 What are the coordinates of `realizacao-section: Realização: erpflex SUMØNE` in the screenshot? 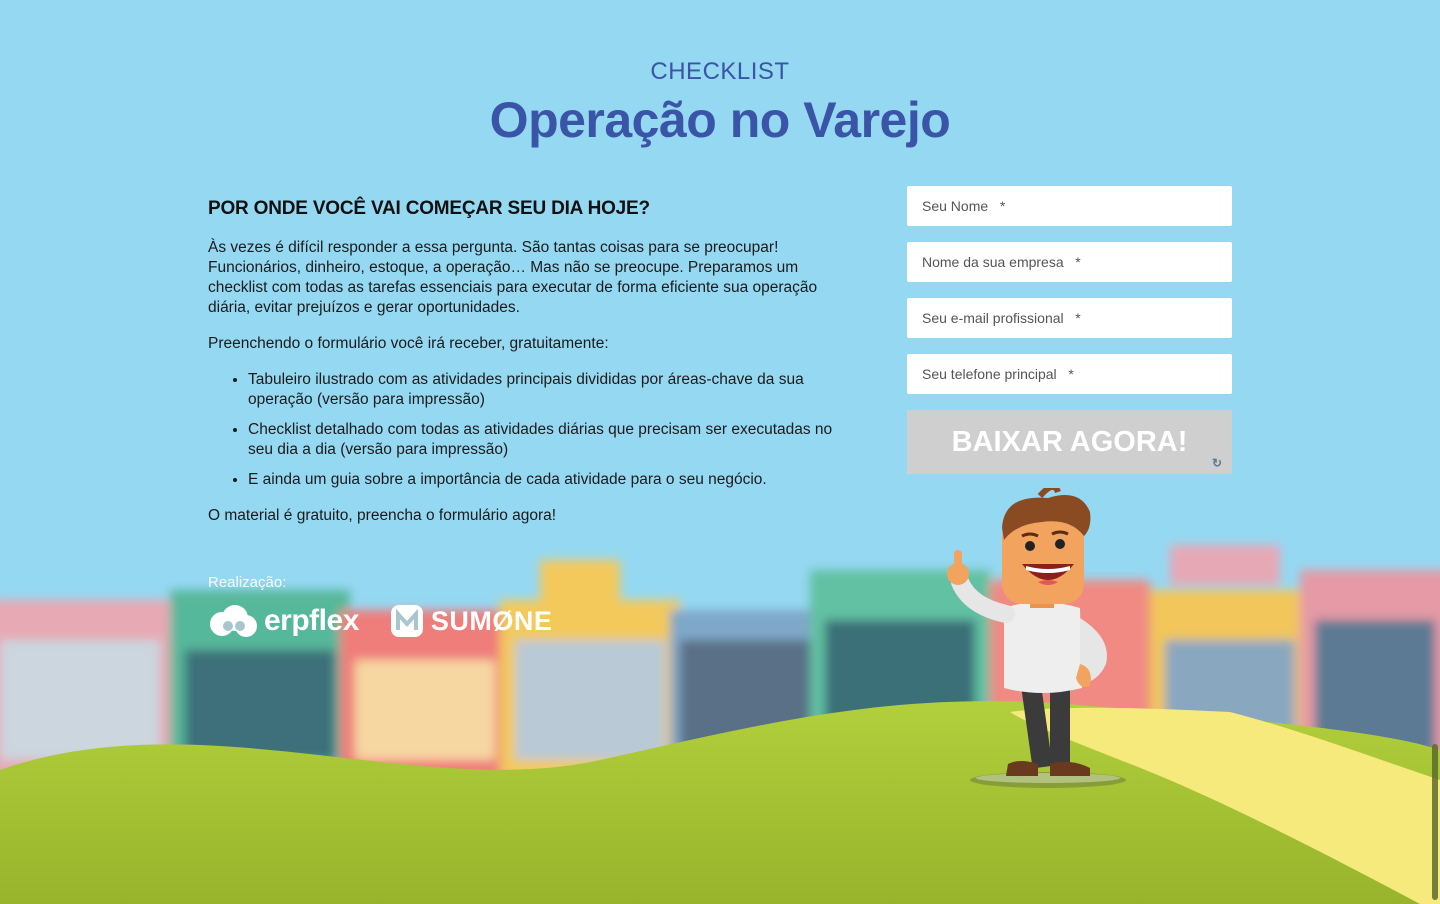 It's located at (380, 606).